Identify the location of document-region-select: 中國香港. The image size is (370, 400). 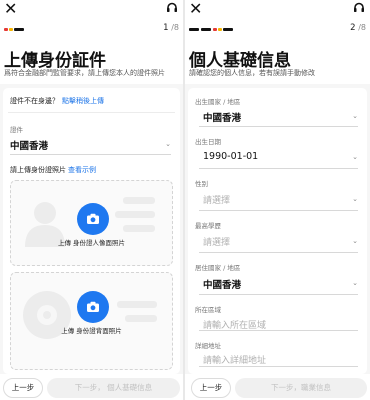
(91, 145).